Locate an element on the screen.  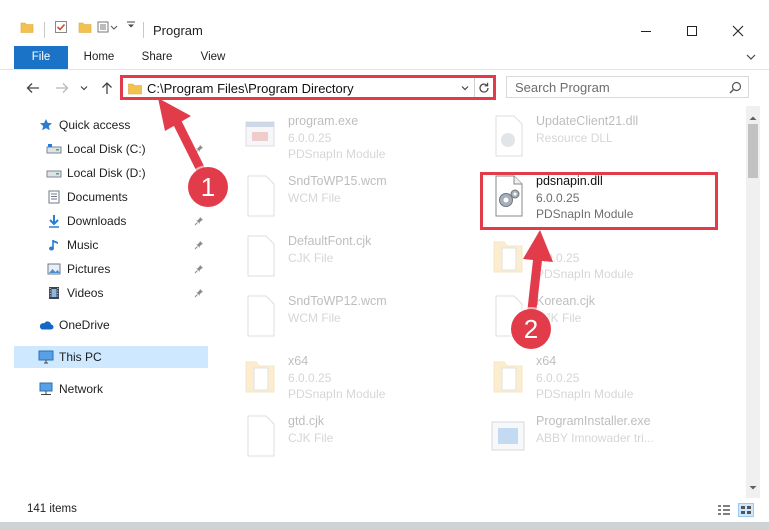
item-count: 141 items is located at coordinates (52, 509).